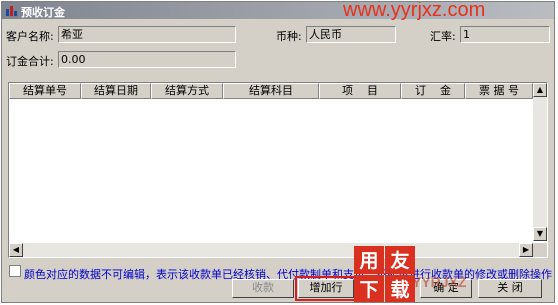  Describe the element at coordinates (368, 290) in the screenshot. I see `logo-char-3: 下` at that location.